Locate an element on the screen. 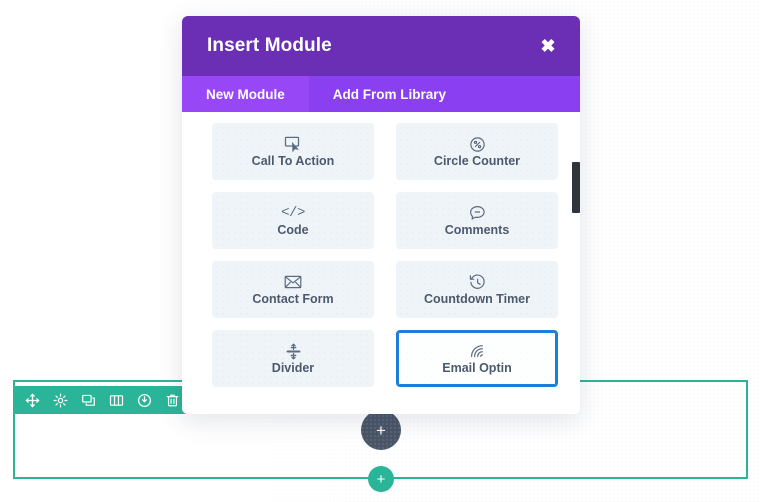 The height and width of the screenshot is (502, 760). module-card-label: Countdown Timer is located at coordinates (476, 298).